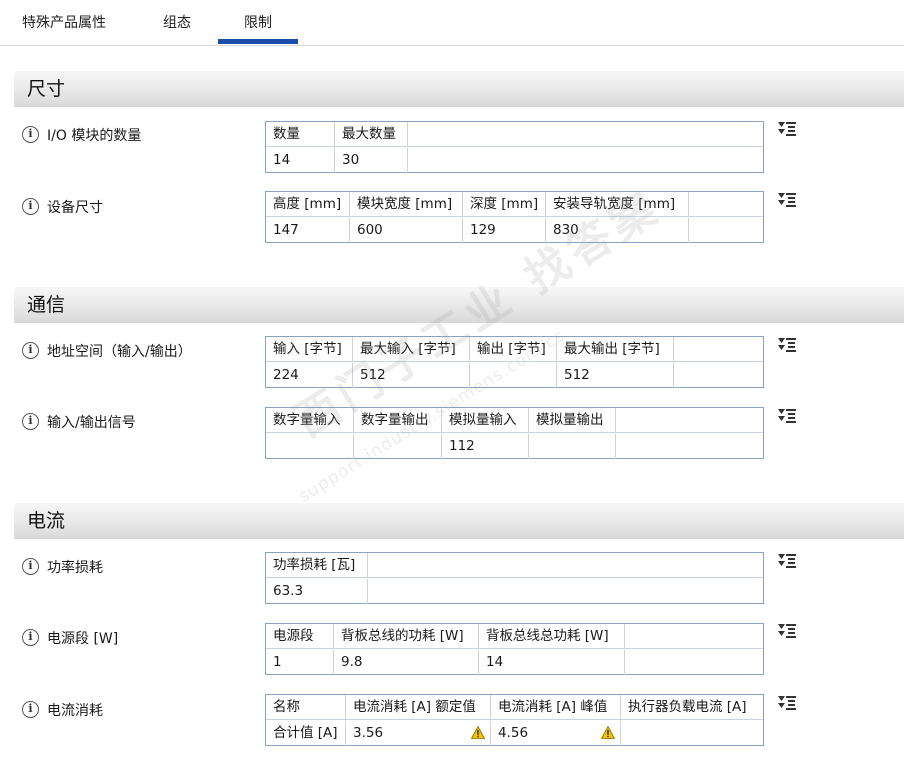 The height and width of the screenshot is (760, 904). What do you see at coordinates (514, 349) in the screenshot?
I see `table-header-row: 输入 [字节] 最大输入 [字节] 输出 [字节] 最大输出 [字节]` at bounding box center [514, 349].